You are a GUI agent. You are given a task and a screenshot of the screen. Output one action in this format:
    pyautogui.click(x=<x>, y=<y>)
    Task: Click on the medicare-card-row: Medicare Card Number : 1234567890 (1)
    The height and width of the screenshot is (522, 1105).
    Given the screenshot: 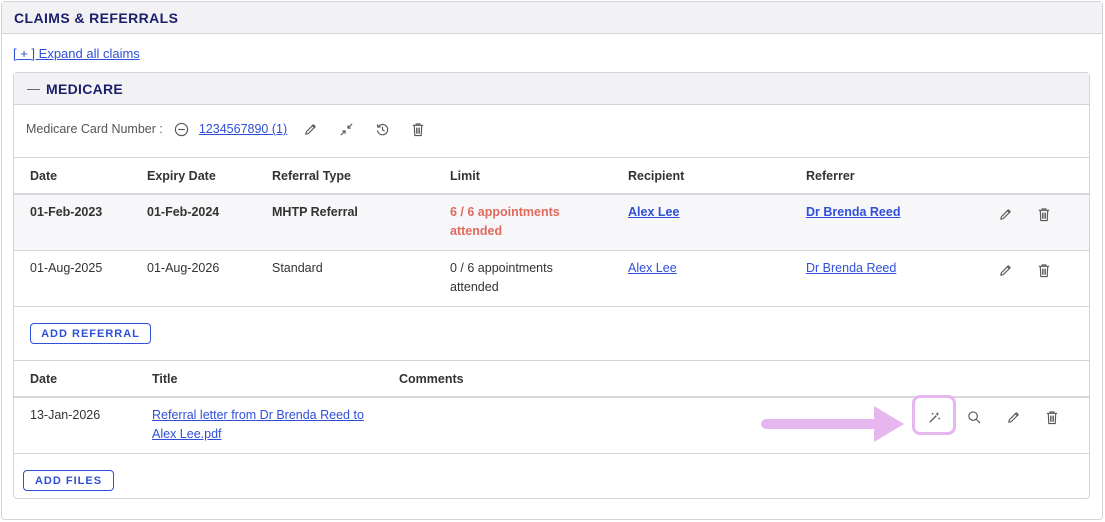 What is the action you would take?
    pyautogui.click(x=227, y=129)
    